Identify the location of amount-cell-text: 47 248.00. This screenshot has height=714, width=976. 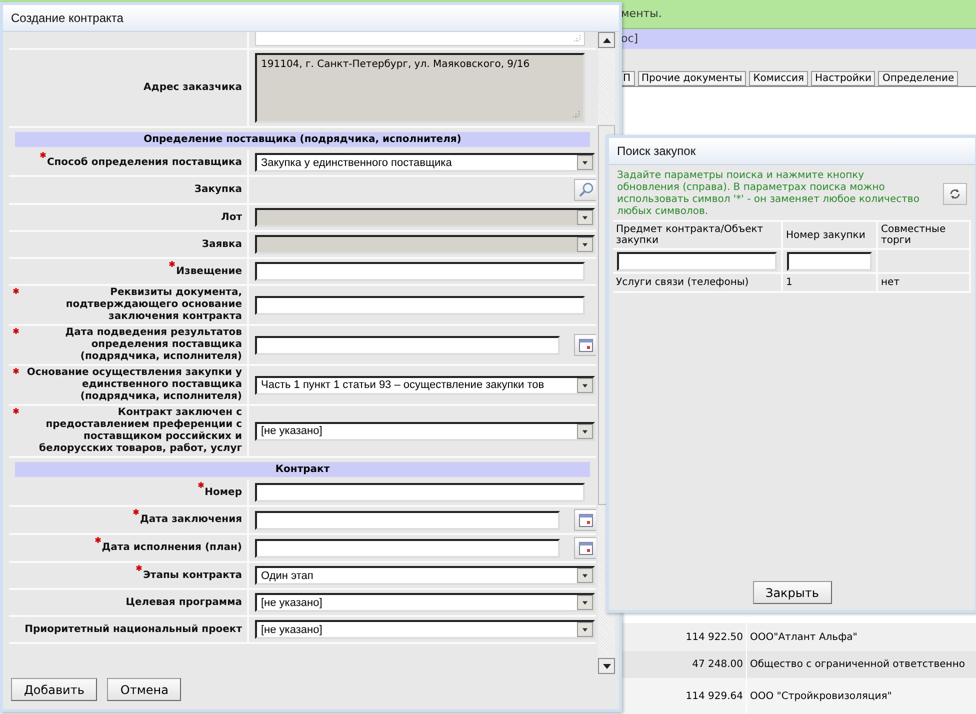
(717, 664).